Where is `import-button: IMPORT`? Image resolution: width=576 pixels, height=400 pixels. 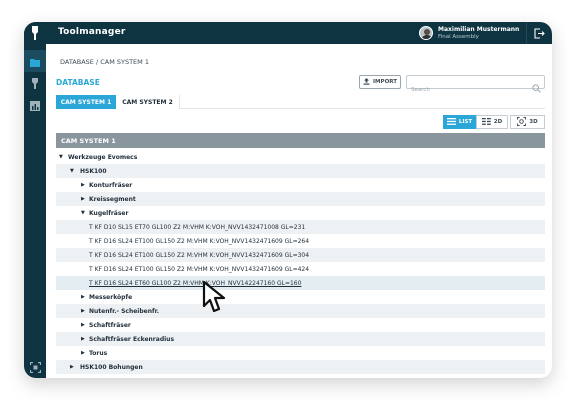
import-button: IMPORT is located at coordinates (380, 82).